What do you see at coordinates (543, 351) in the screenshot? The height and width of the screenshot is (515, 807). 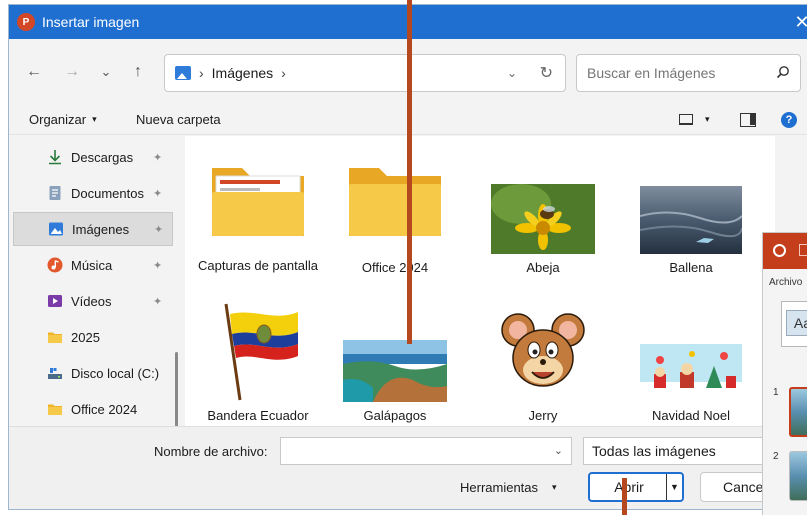 I see `jerry-photo` at bounding box center [543, 351].